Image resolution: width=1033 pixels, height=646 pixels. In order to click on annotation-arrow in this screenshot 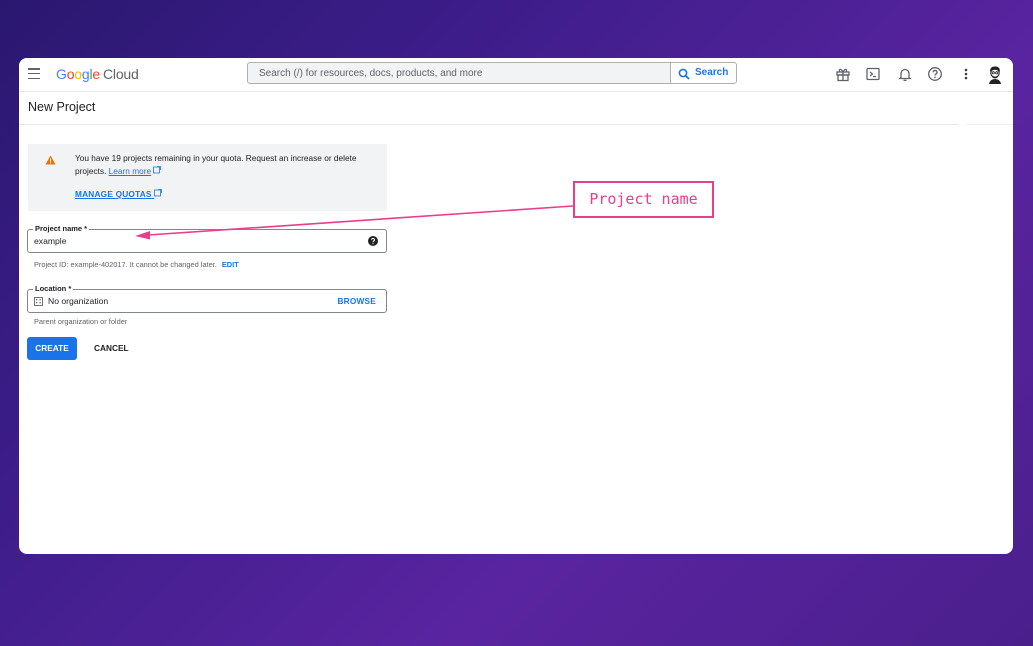, I will do `click(354, 222)`.